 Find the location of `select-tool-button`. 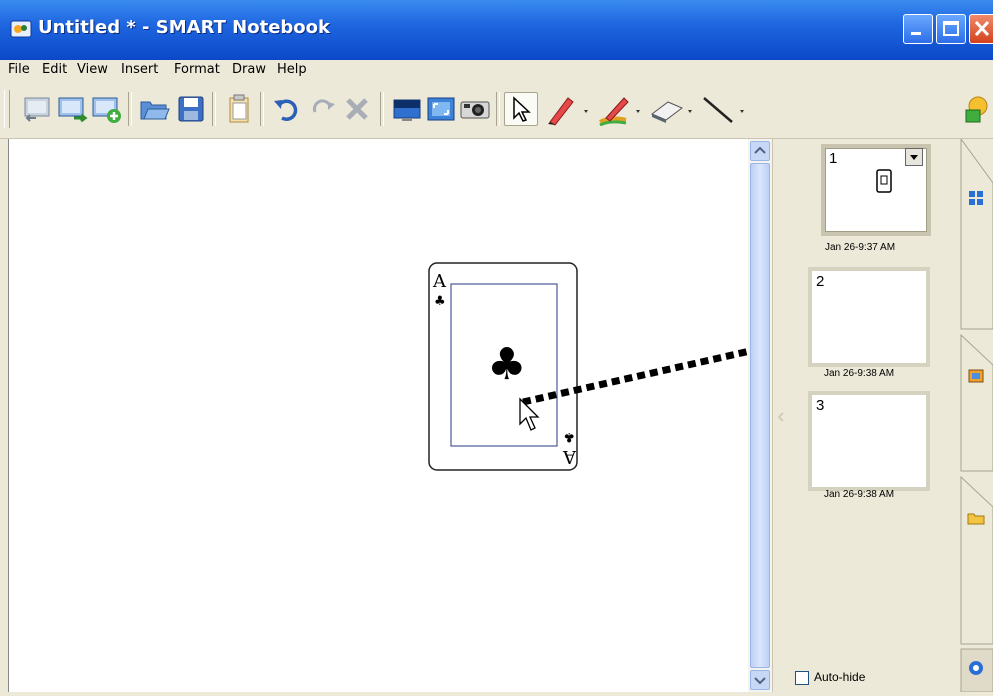

select-tool-button is located at coordinates (521, 109).